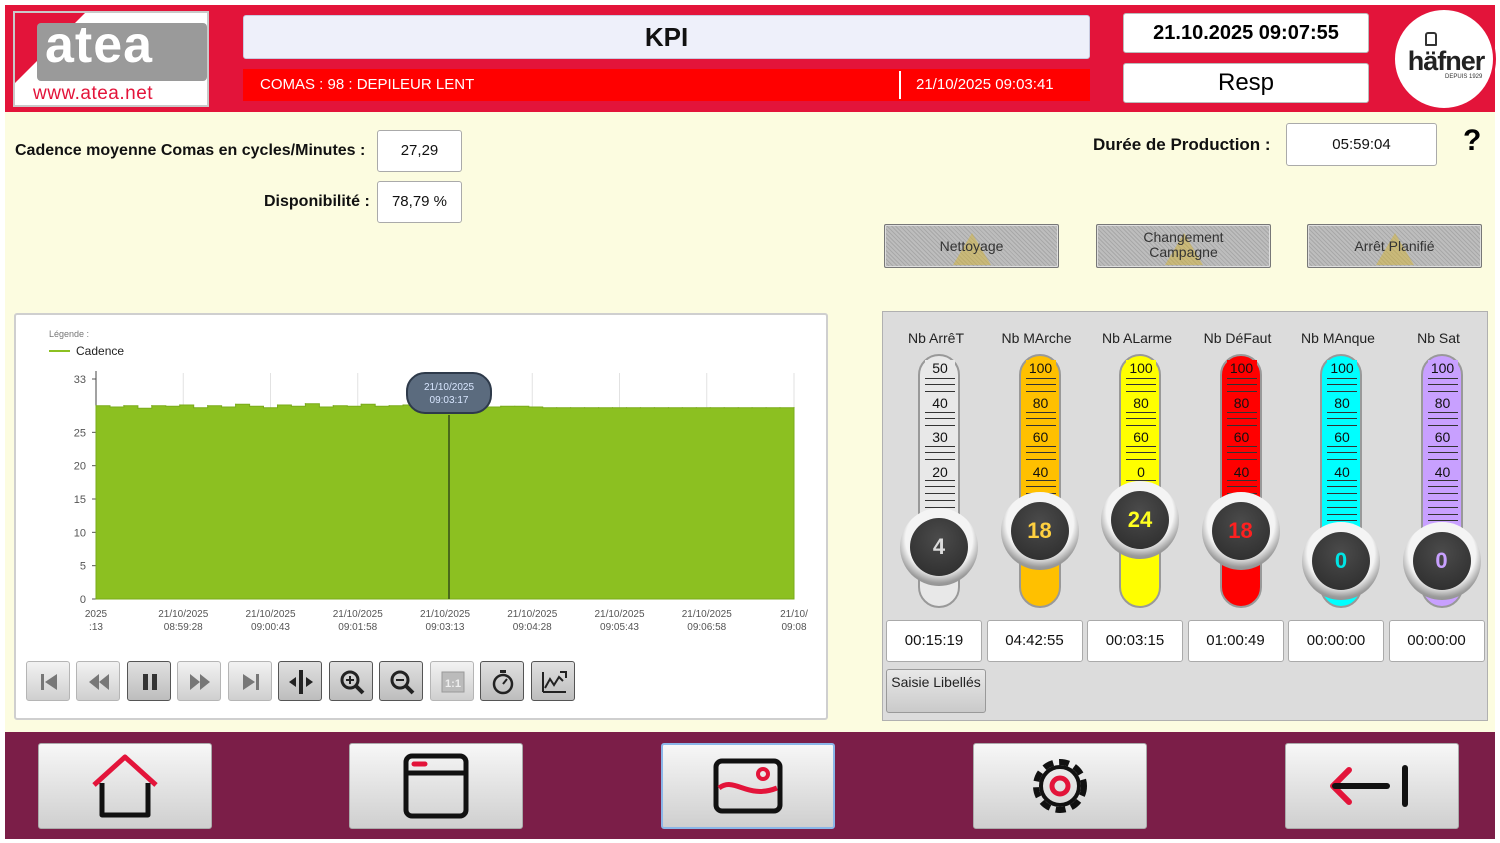 The height and width of the screenshot is (843, 1500). I want to click on y-tick-label: 33, so click(80, 380).